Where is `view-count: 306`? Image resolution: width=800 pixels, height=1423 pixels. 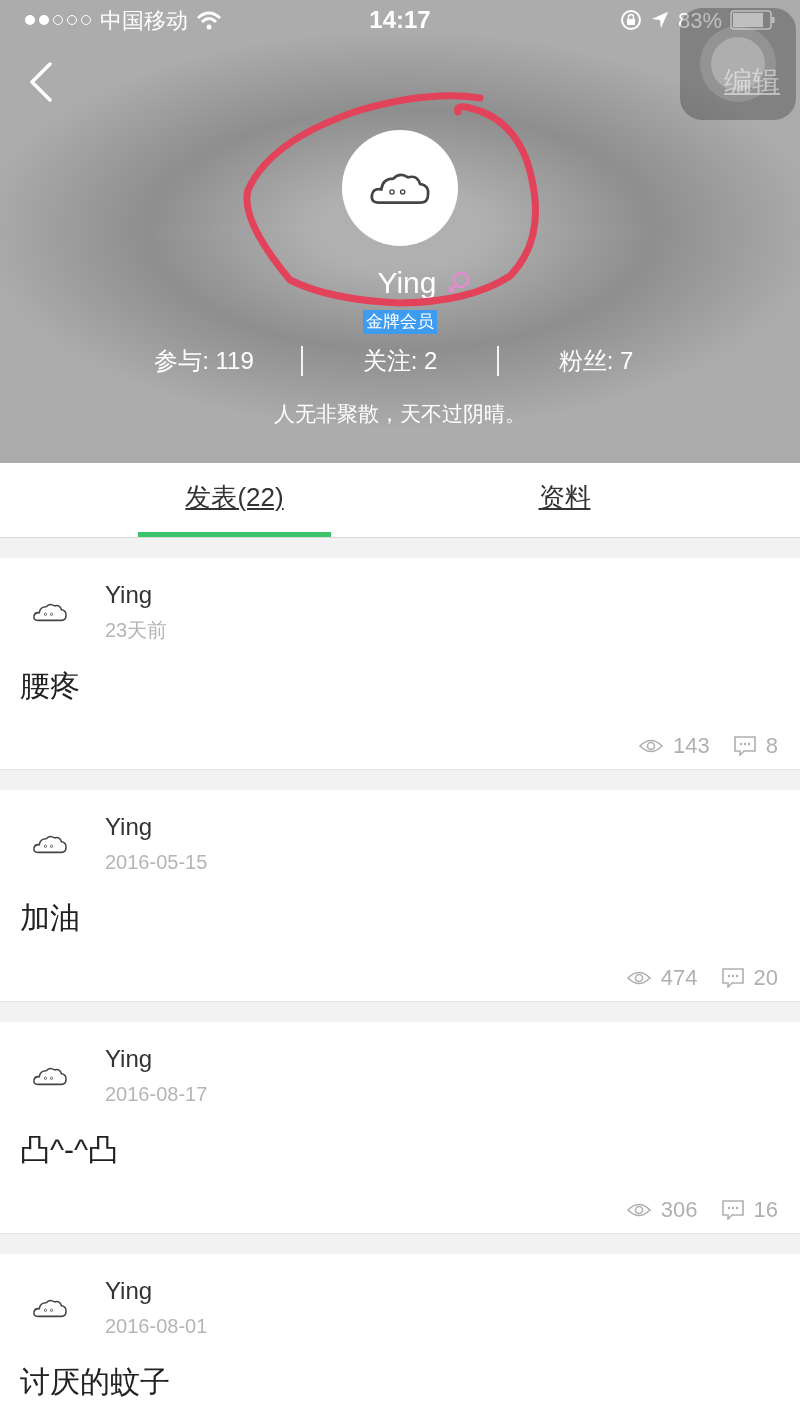
view-count: 306 is located at coordinates (679, 1210).